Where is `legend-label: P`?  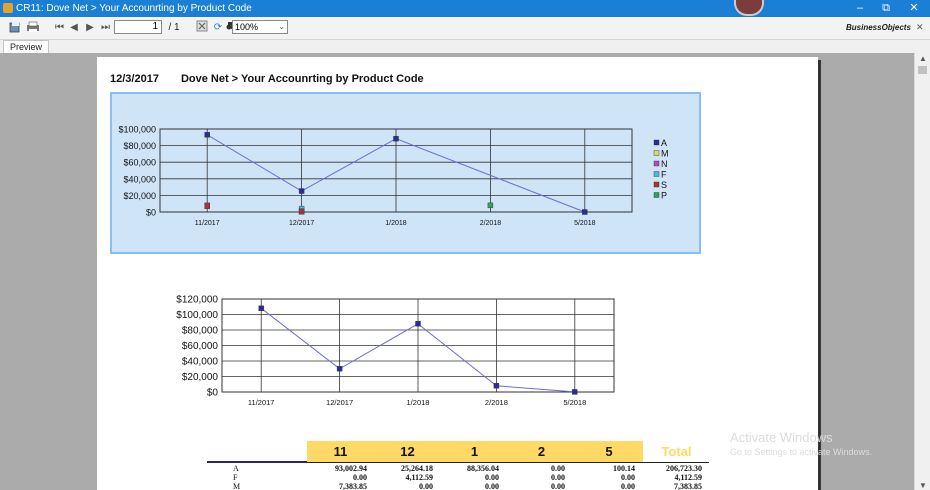 legend-label: P is located at coordinates (664, 196).